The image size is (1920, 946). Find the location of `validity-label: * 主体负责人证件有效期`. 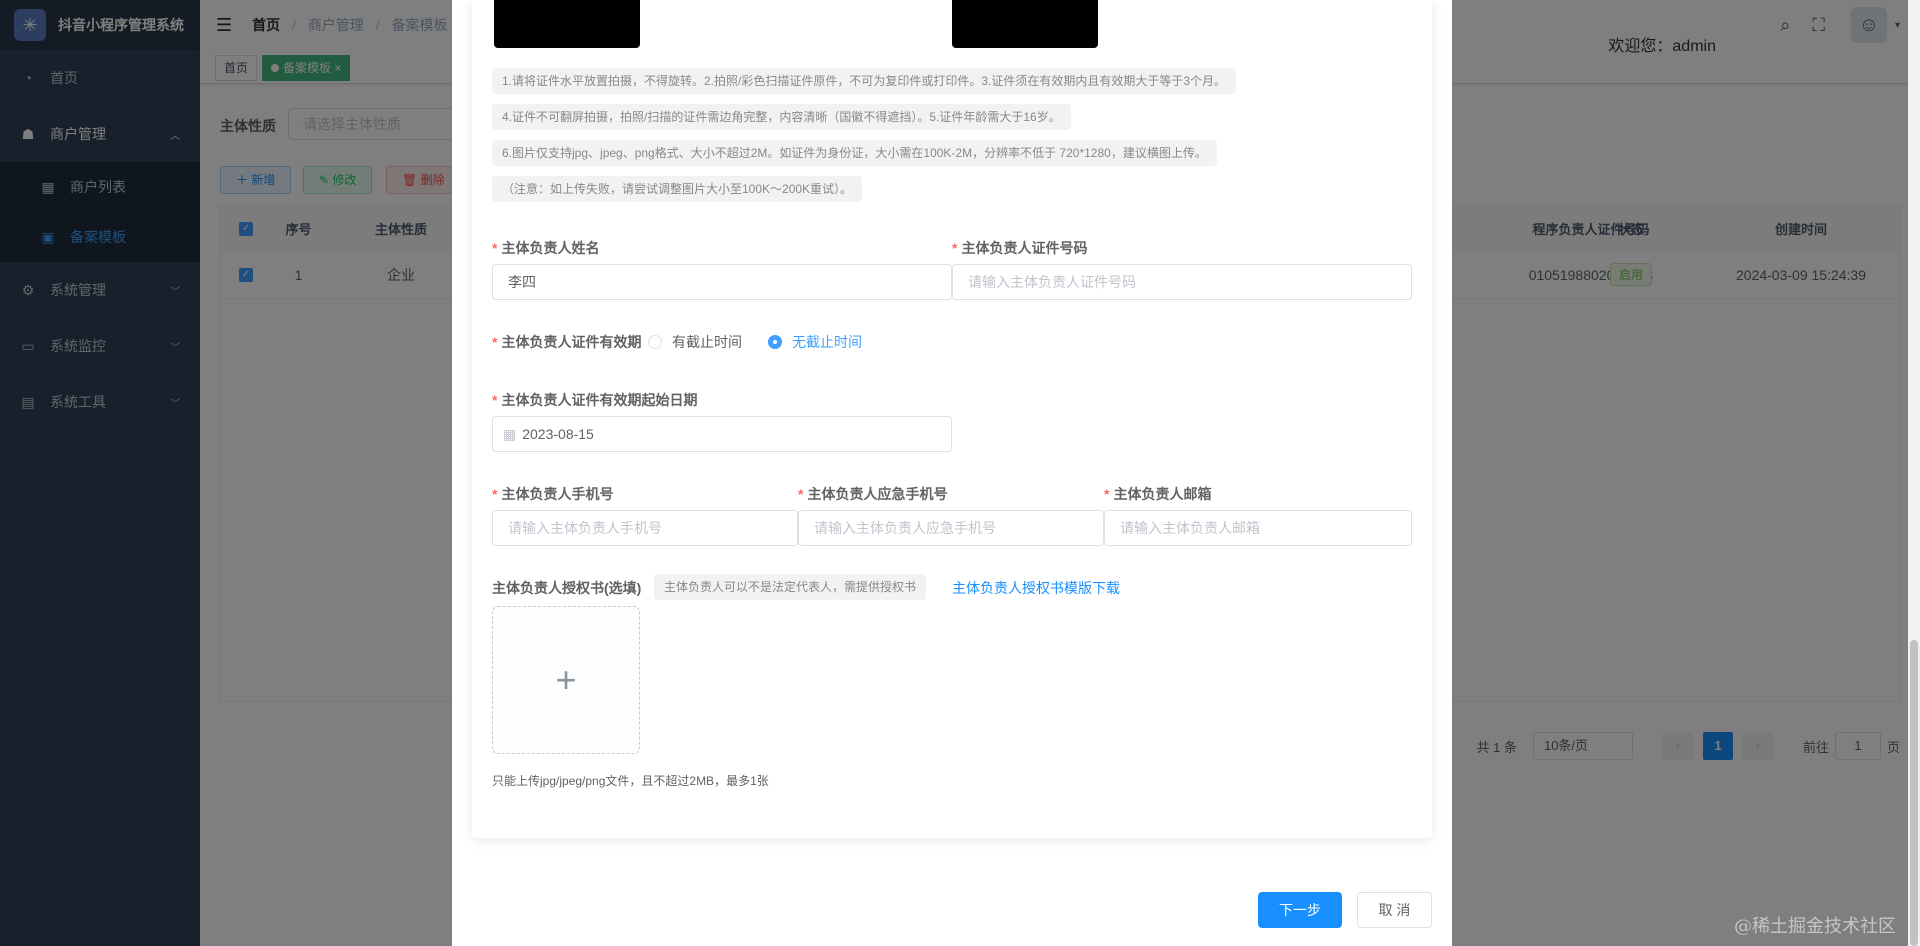

validity-label: * 主体负责人证件有效期 is located at coordinates (567, 342).